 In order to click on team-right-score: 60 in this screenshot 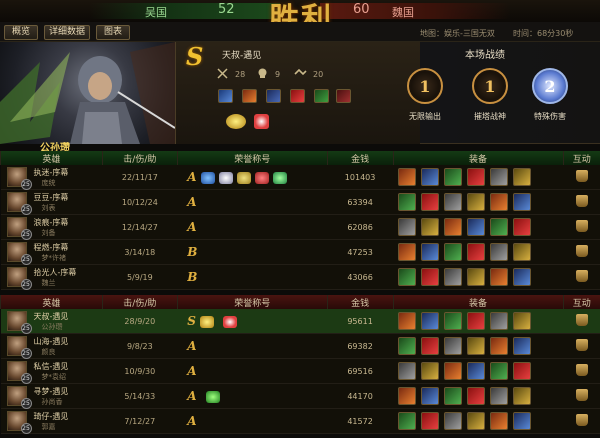, I will do `click(361, 9)`.